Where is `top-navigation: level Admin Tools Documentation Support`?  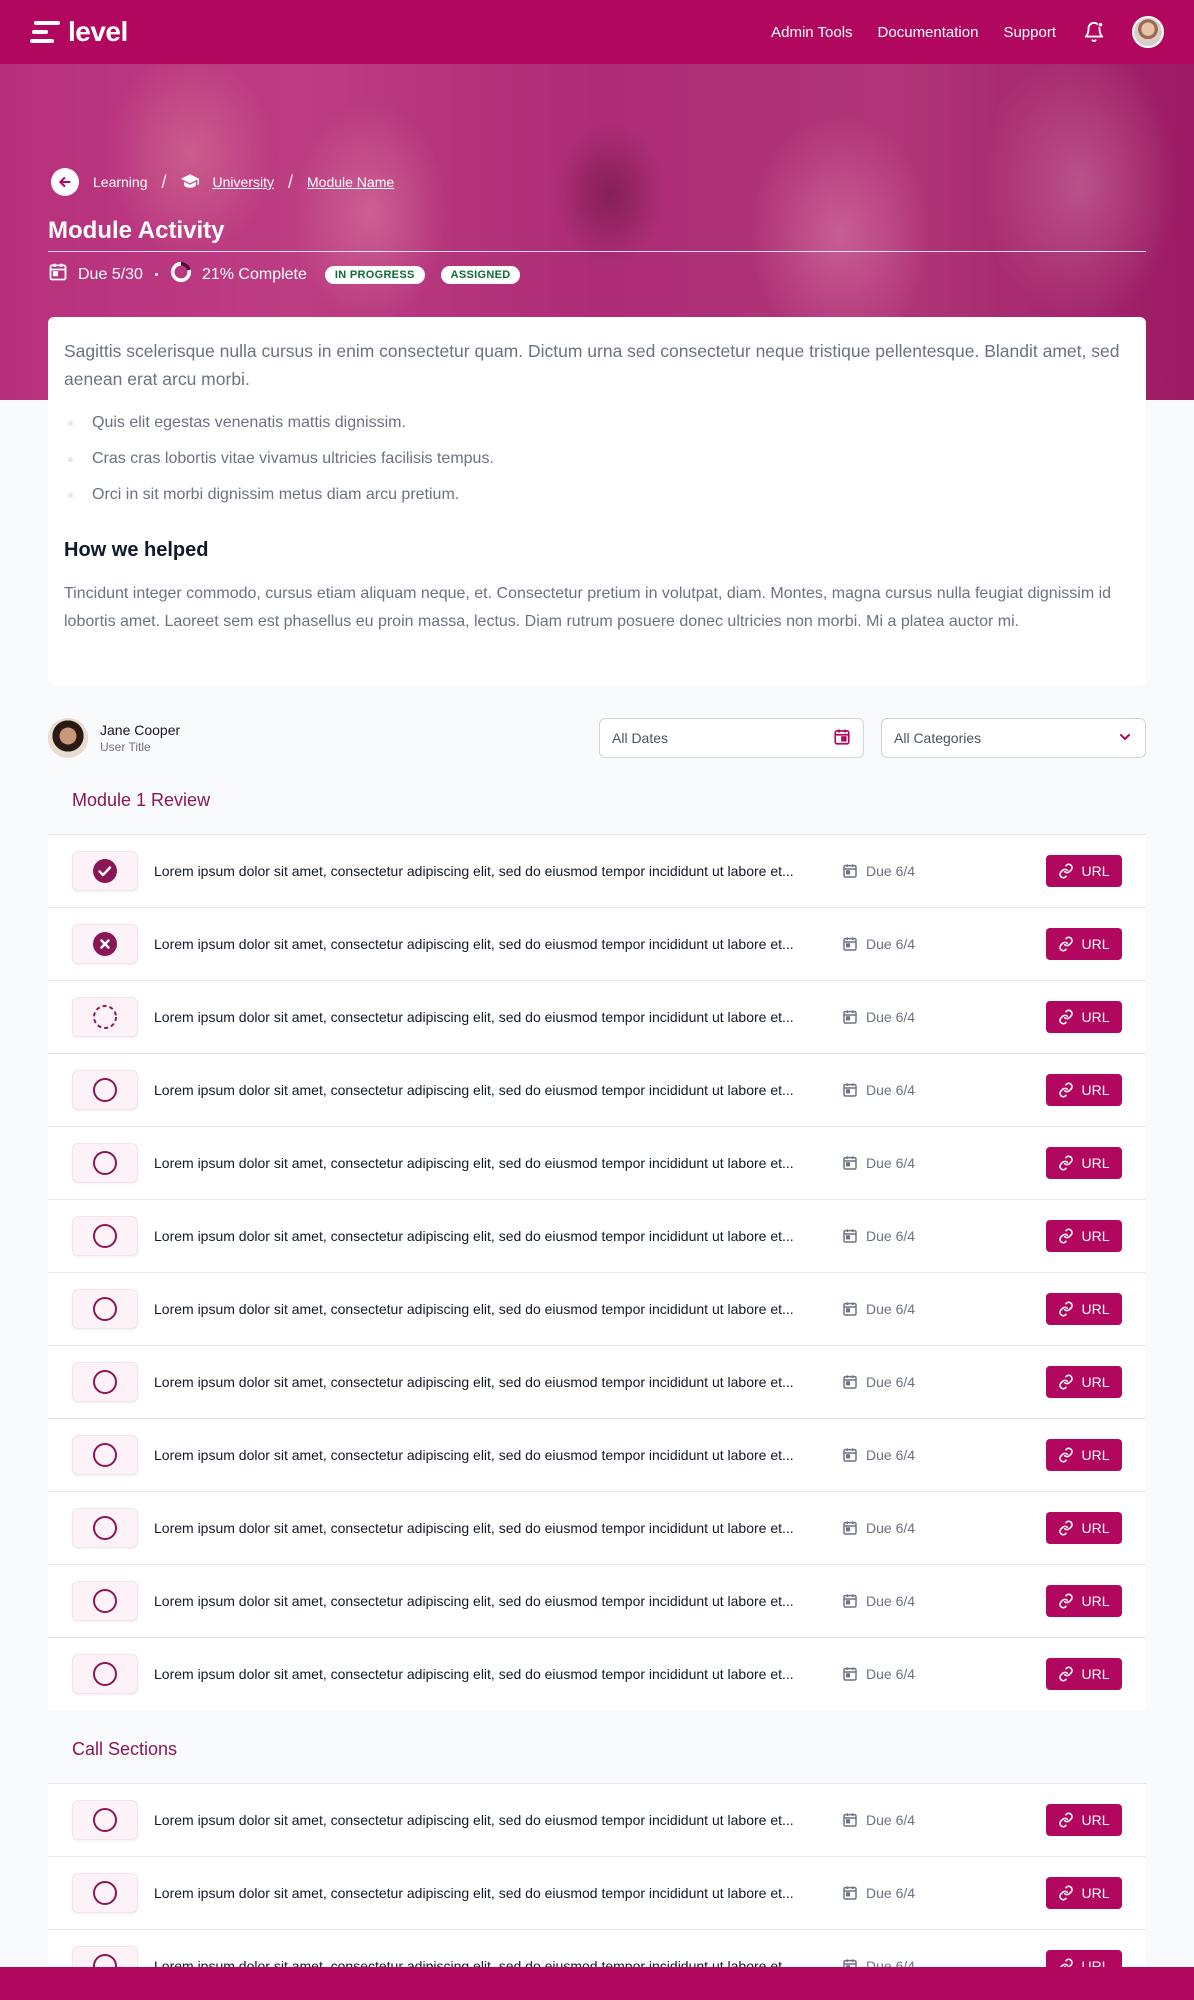 top-navigation: level Admin Tools Documentation Support is located at coordinates (597, 32).